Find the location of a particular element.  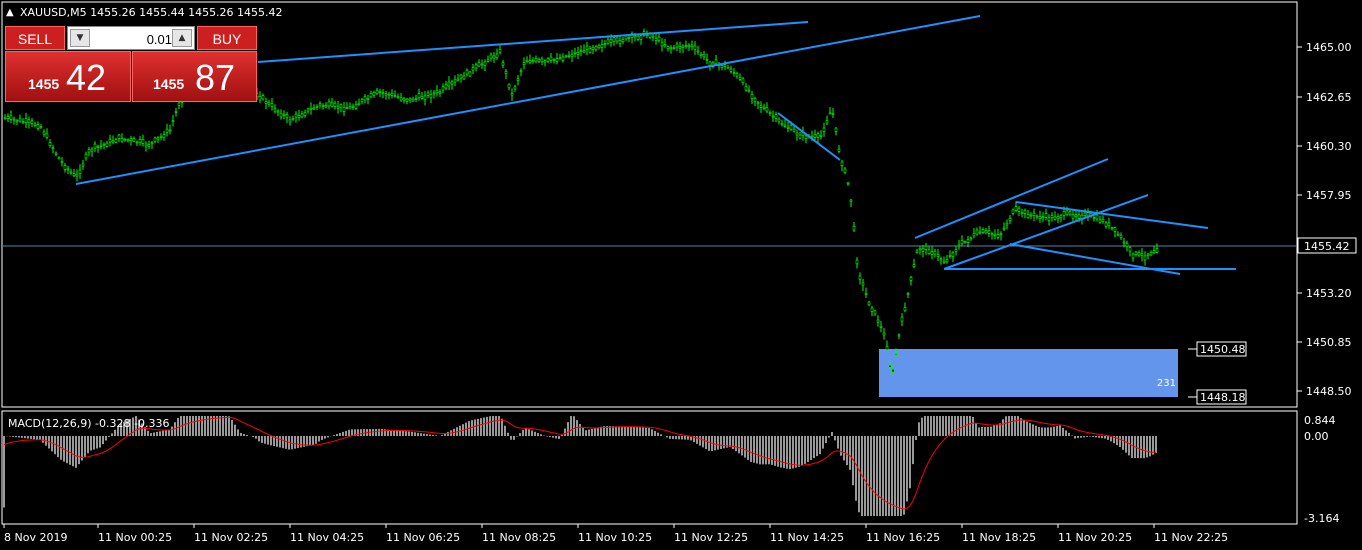

lot-increase-button: ▲ is located at coordinates (182, 38).